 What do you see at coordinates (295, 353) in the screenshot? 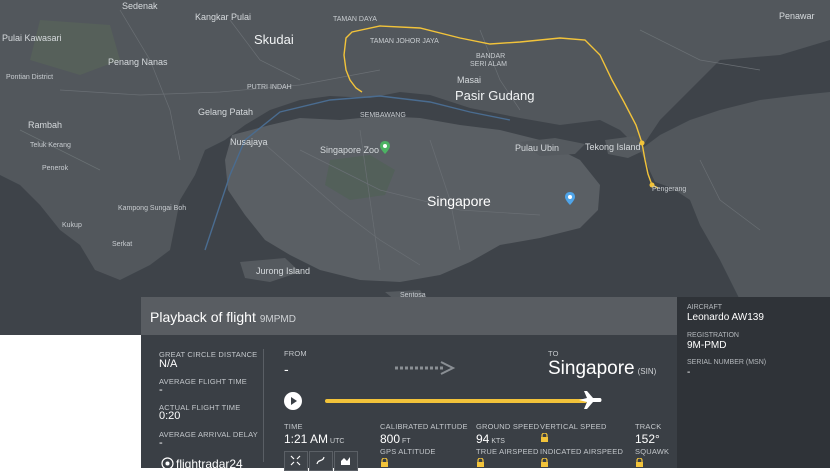
I see `from-label: FROM` at bounding box center [295, 353].